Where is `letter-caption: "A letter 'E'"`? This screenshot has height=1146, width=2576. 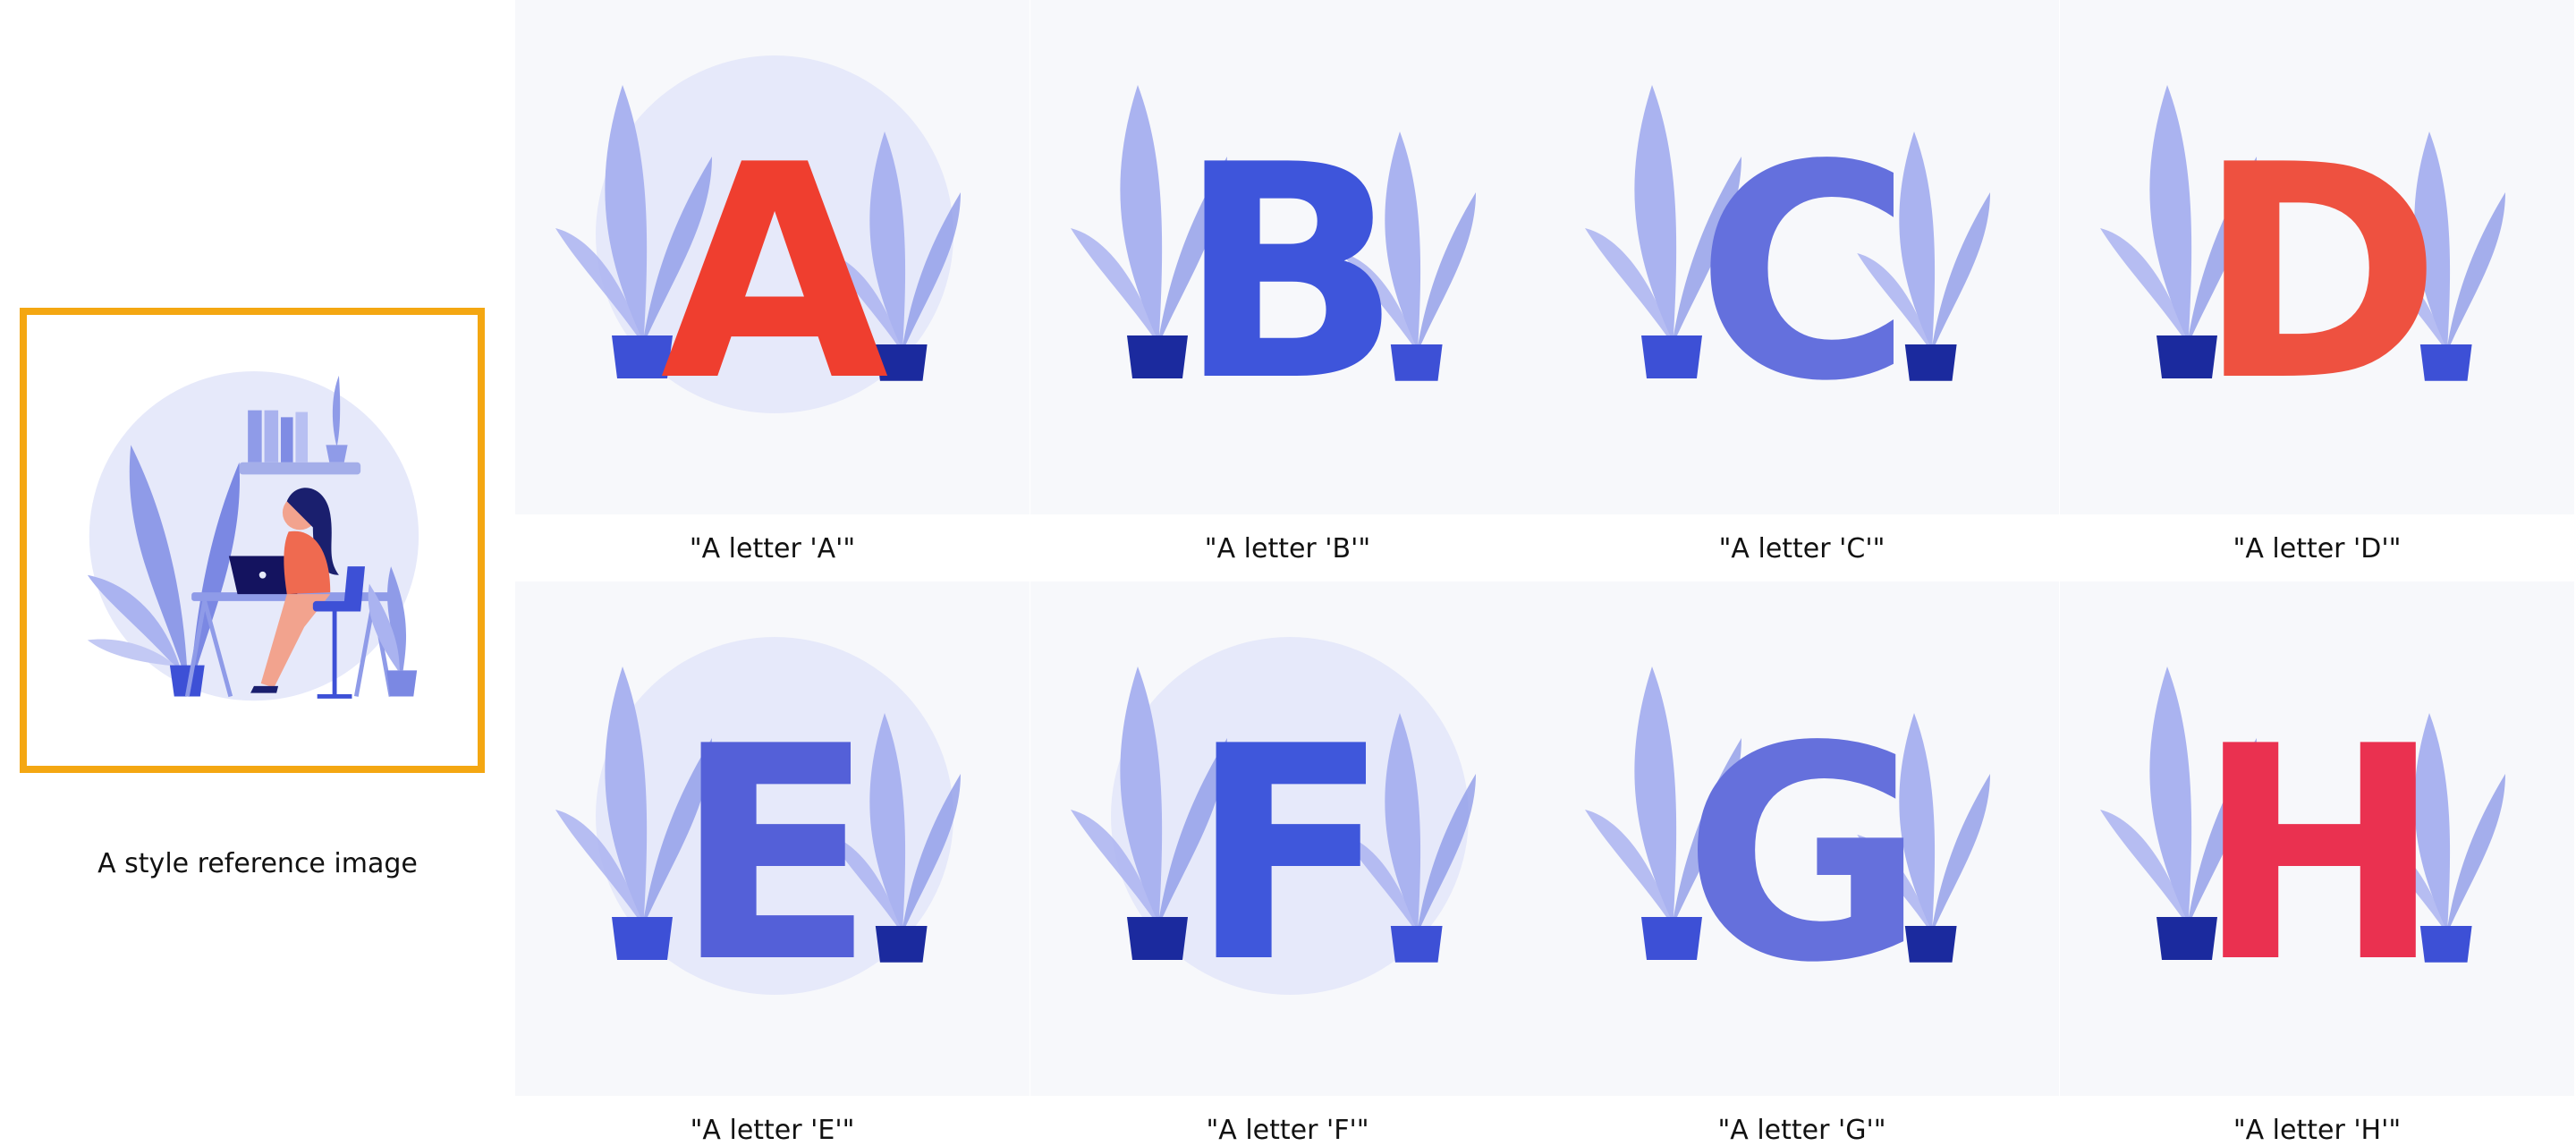 letter-caption: "A letter 'E'" is located at coordinates (772, 1130).